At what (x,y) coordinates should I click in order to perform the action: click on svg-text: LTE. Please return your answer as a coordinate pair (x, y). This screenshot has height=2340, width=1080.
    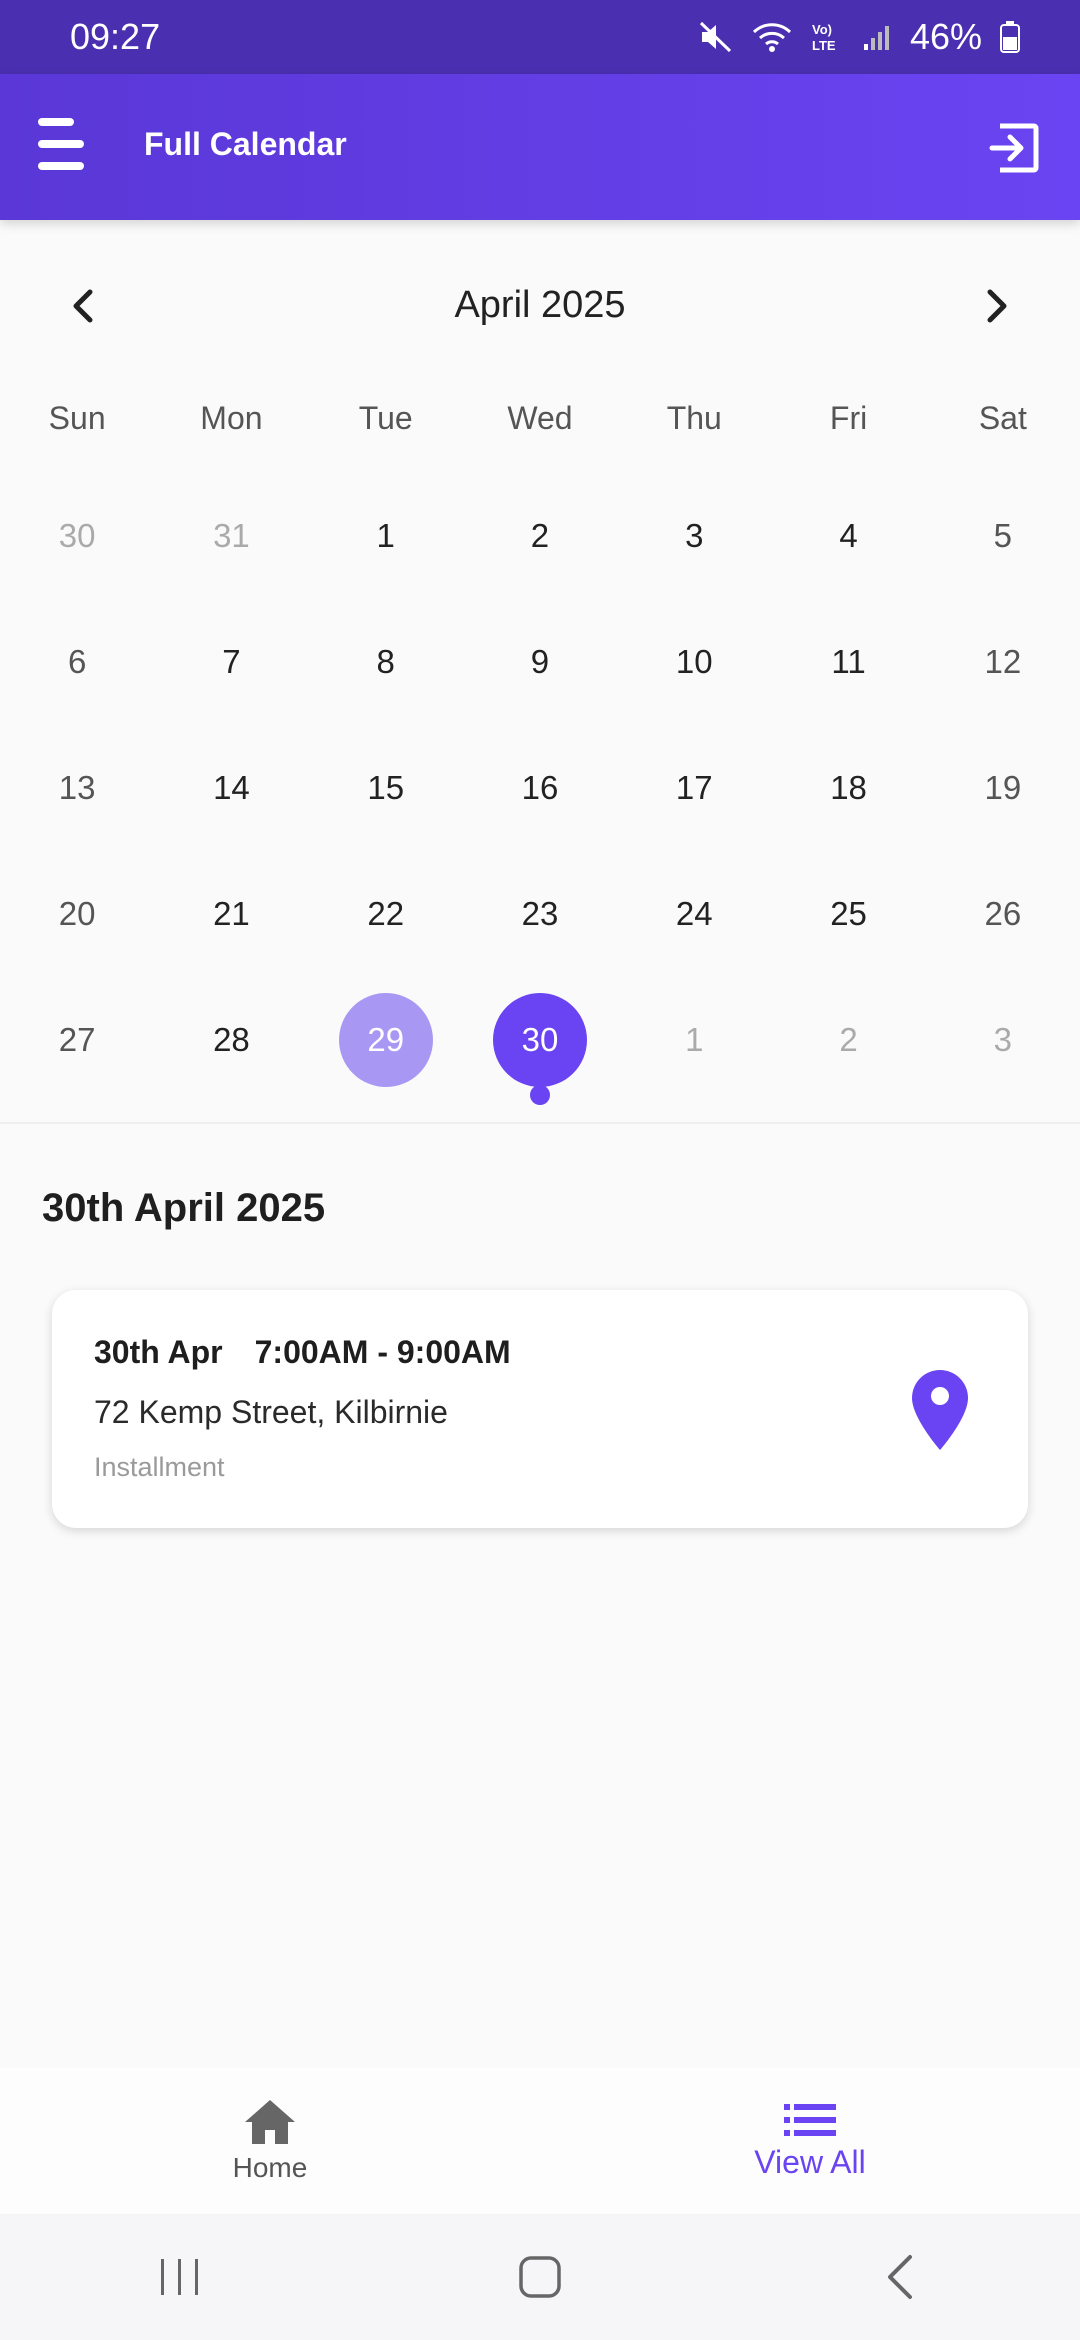
    Looking at the image, I should click on (824, 45).